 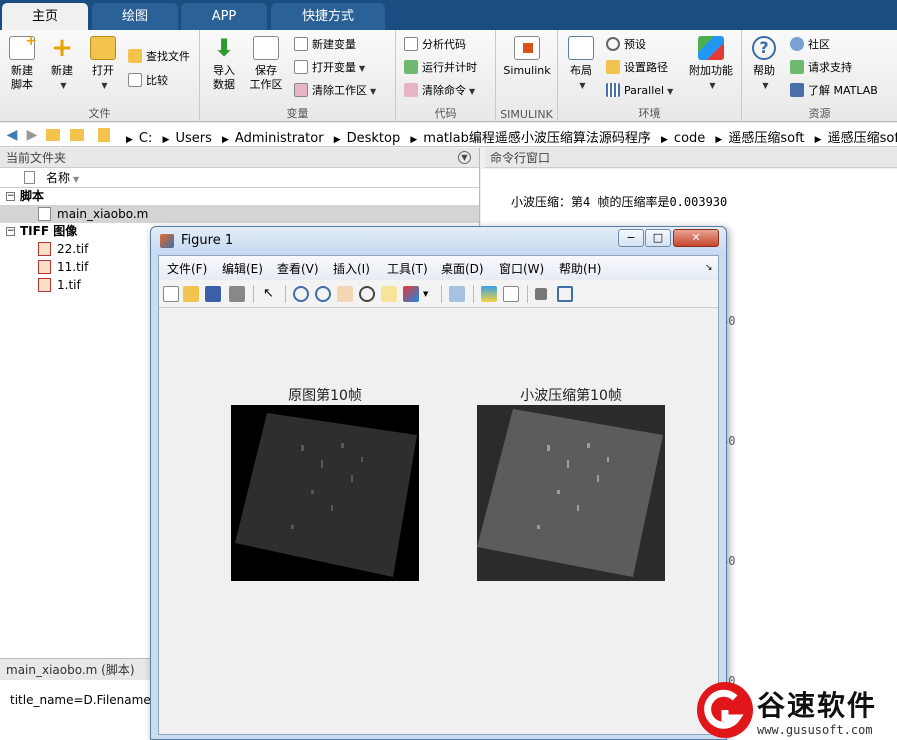 I want to click on tree-group-scripts: − 脚本, so click(x=239, y=196).